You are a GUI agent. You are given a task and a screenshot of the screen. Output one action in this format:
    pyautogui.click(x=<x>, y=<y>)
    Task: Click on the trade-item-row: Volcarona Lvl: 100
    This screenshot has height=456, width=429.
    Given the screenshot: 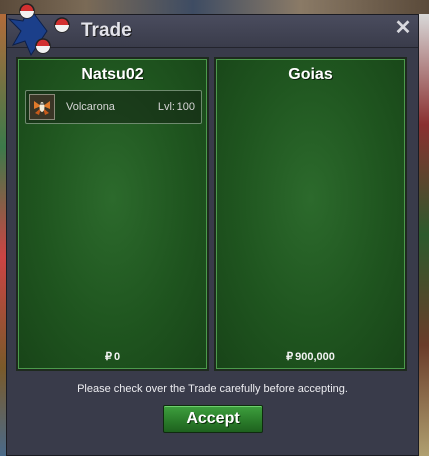 What is the action you would take?
    pyautogui.click(x=113, y=107)
    